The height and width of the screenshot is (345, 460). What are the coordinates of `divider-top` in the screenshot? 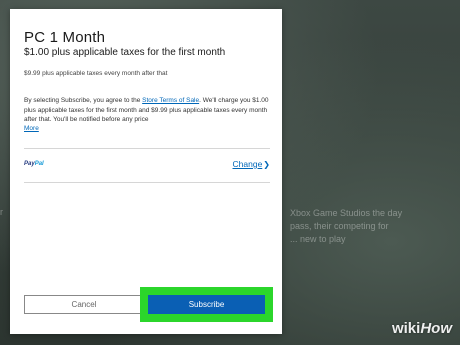 It's located at (147, 148).